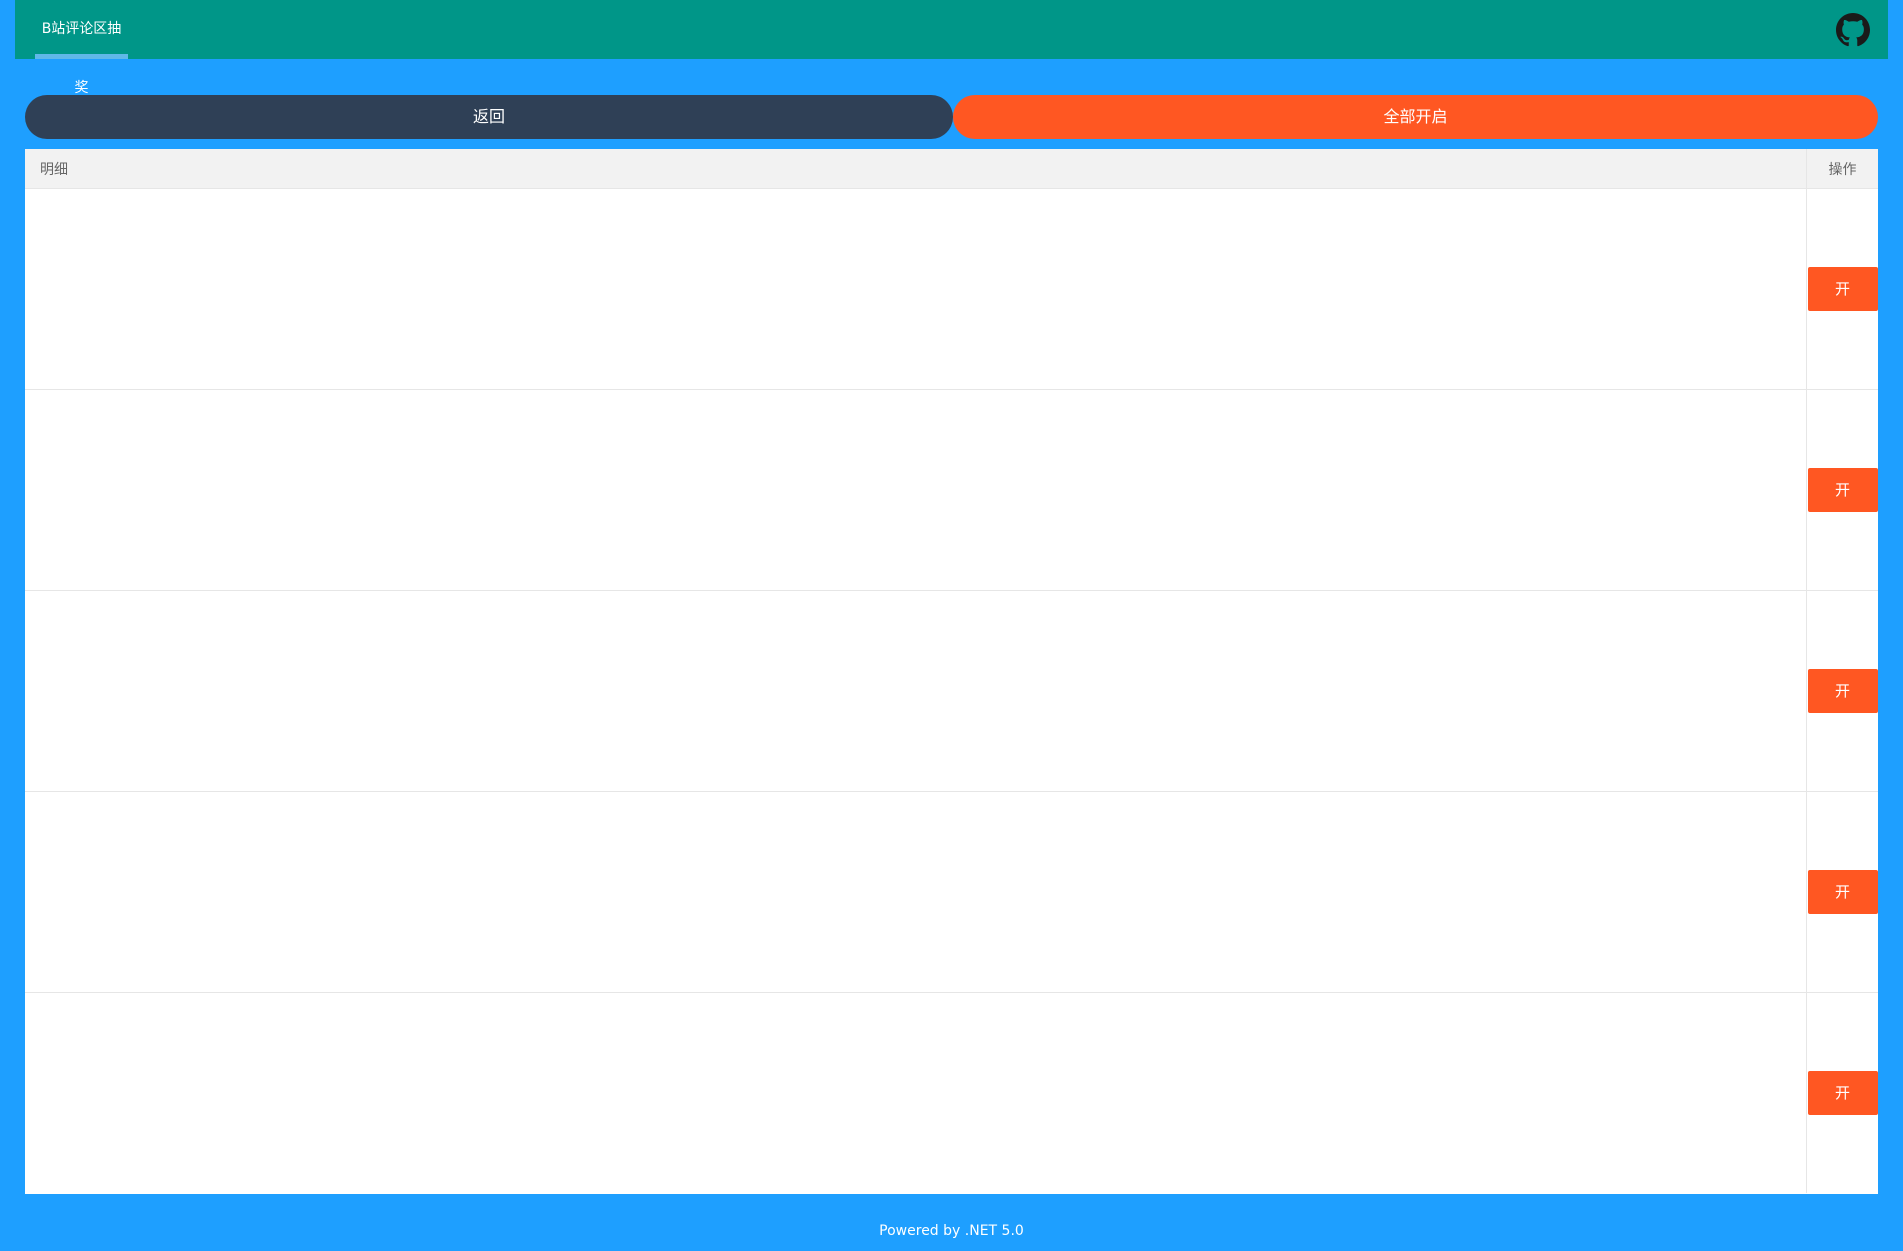 This screenshot has width=1903, height=1251. What do you see at coordinates (81, 48) in the screenshot?
I see `nav-tab-lottery: B站评论区抽奖` at bounding box center [81, 48].